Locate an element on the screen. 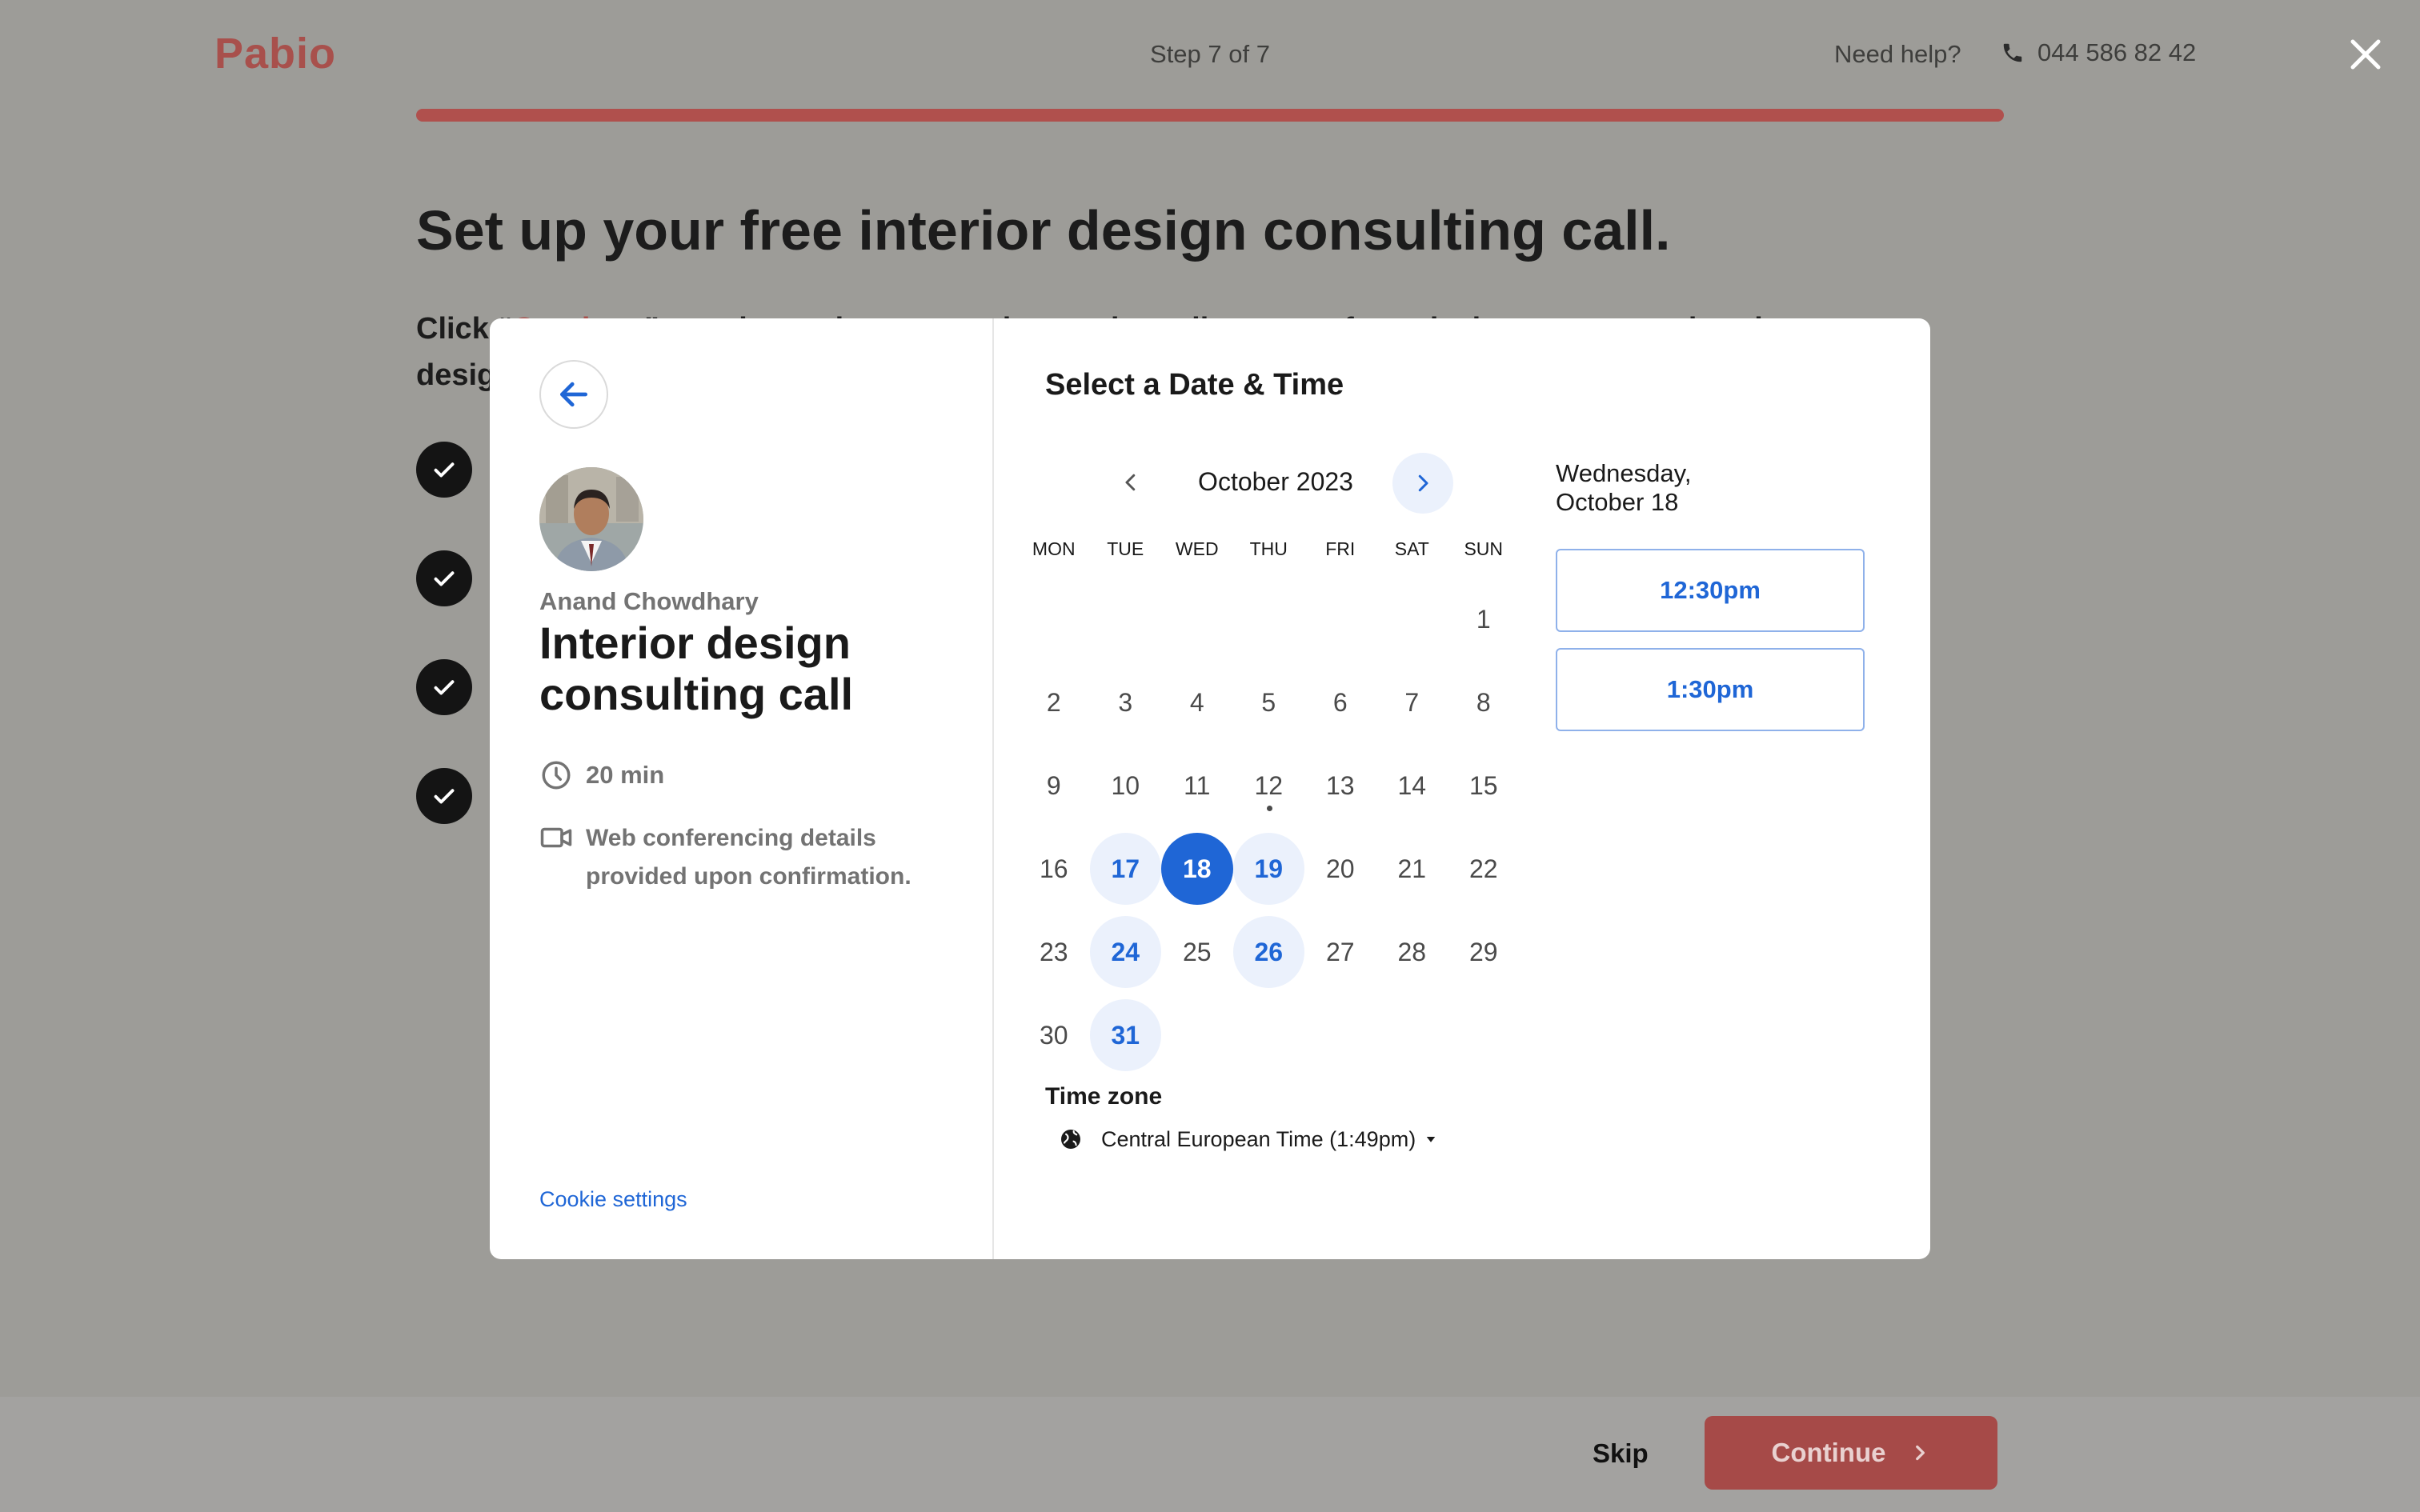 This screenshot has width=2420, height=1512. calendar-day-cell: 4 is located at coordinates (1197, 702).